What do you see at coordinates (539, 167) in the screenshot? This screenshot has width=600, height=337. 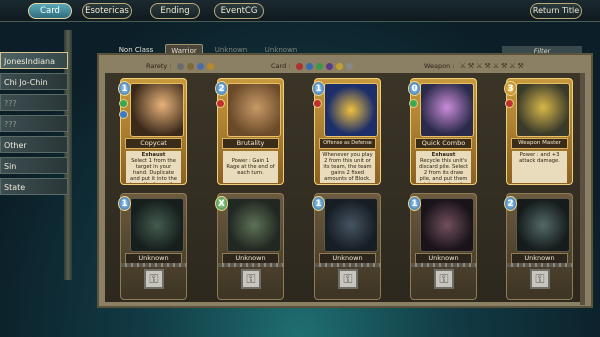 I see `card-description: Power : and +3 attack damage.` at bounding box center [539, 167].